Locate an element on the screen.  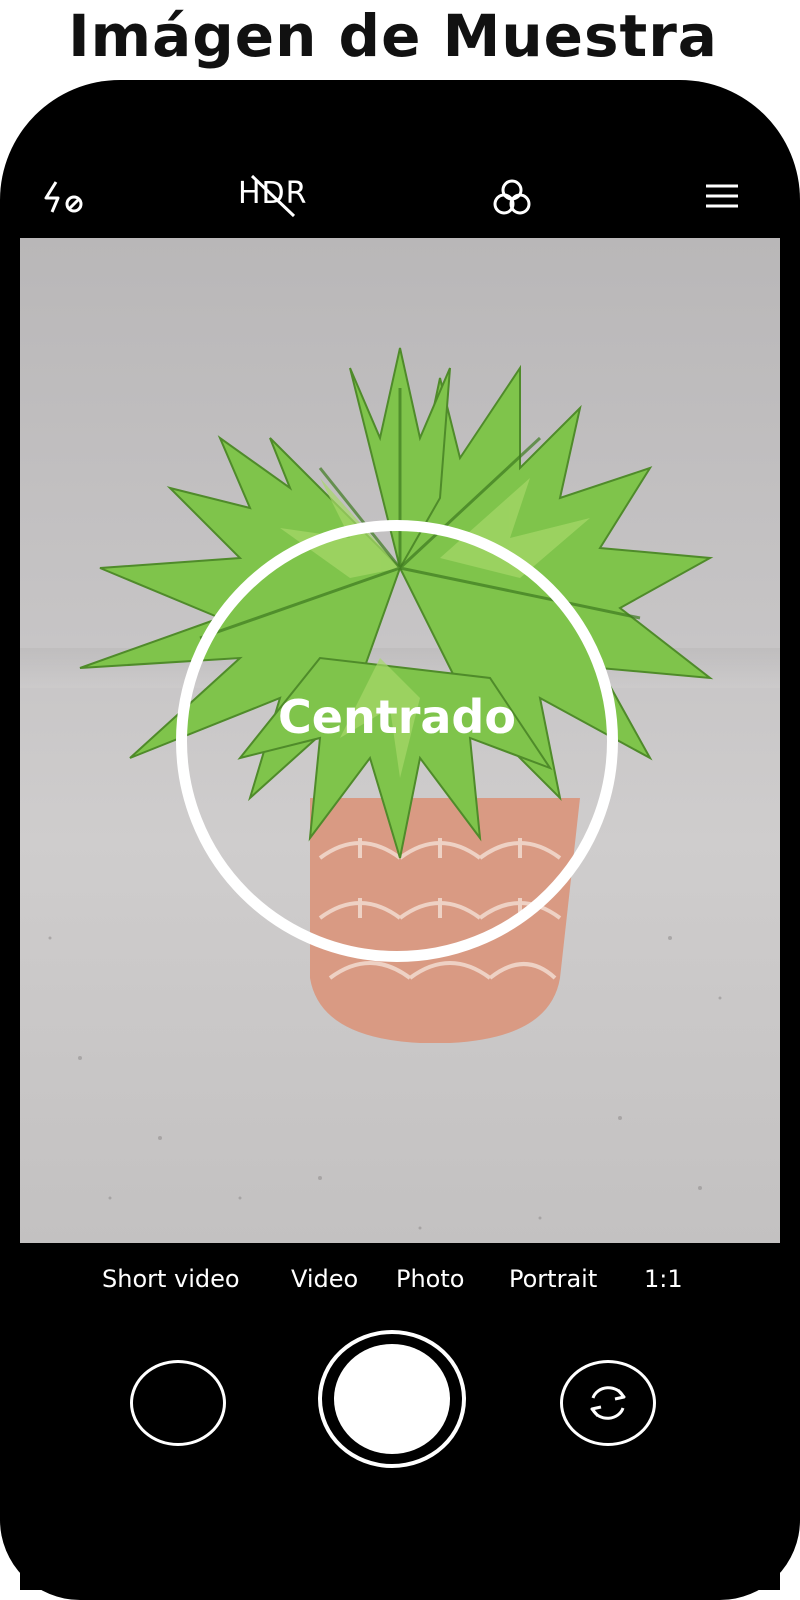
shutter-button is located at coordinates (392, 1399).